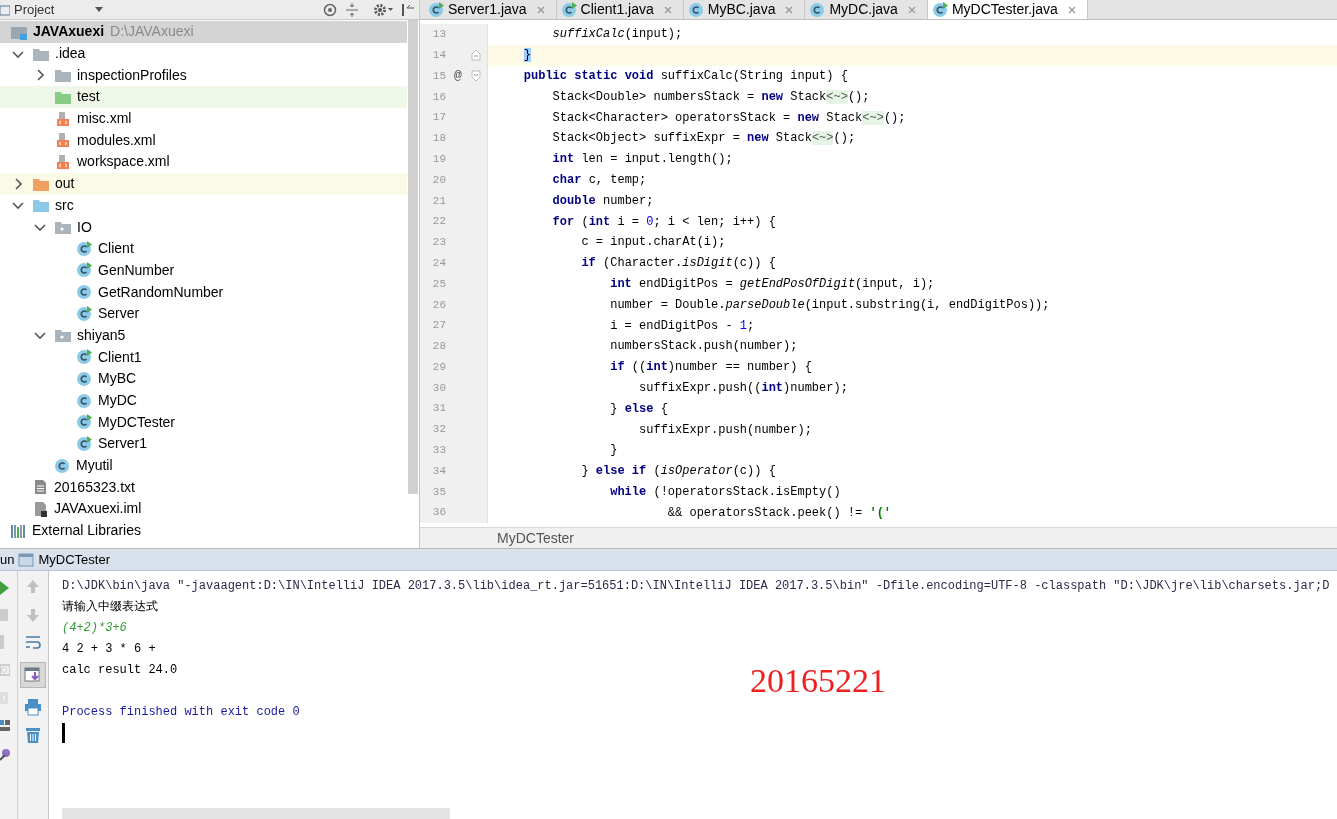 The height and width of the screenshot is (819, 1337). Describe the element at coordinates (5, 9) in the screenshot. I see `window-icon` at that location.